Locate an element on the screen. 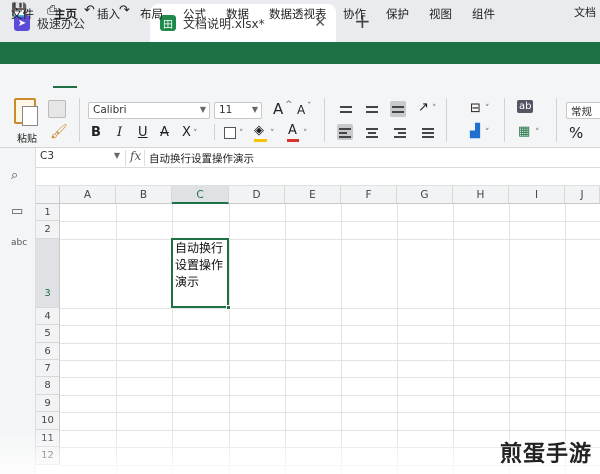 This screenshot has width=600, height=474. column-header-i: I is located at coordinates (537, 195).